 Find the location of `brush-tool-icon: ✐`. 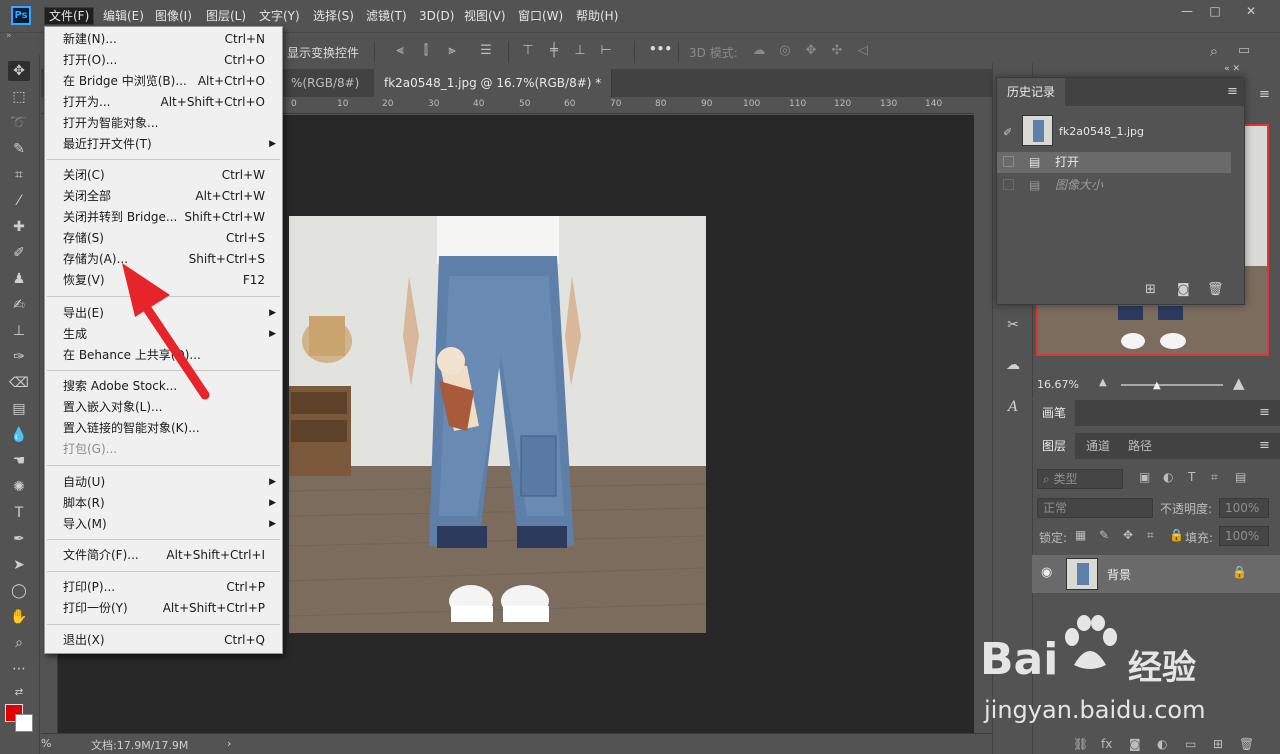

brush-tool-icon: ✐ is located at coordinates (19, 253).